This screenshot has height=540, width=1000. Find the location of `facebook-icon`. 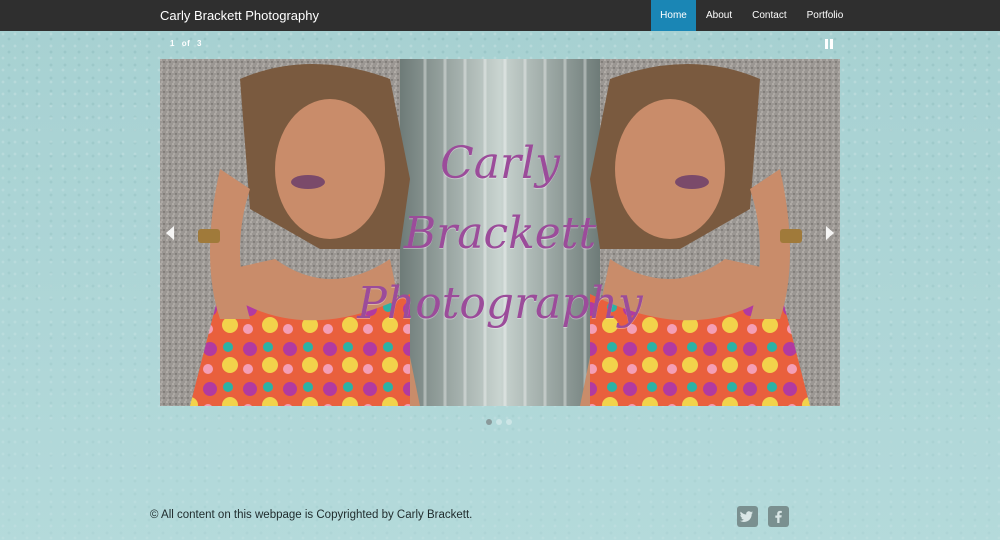

facebook-icon is located at coordinates (778, 516).